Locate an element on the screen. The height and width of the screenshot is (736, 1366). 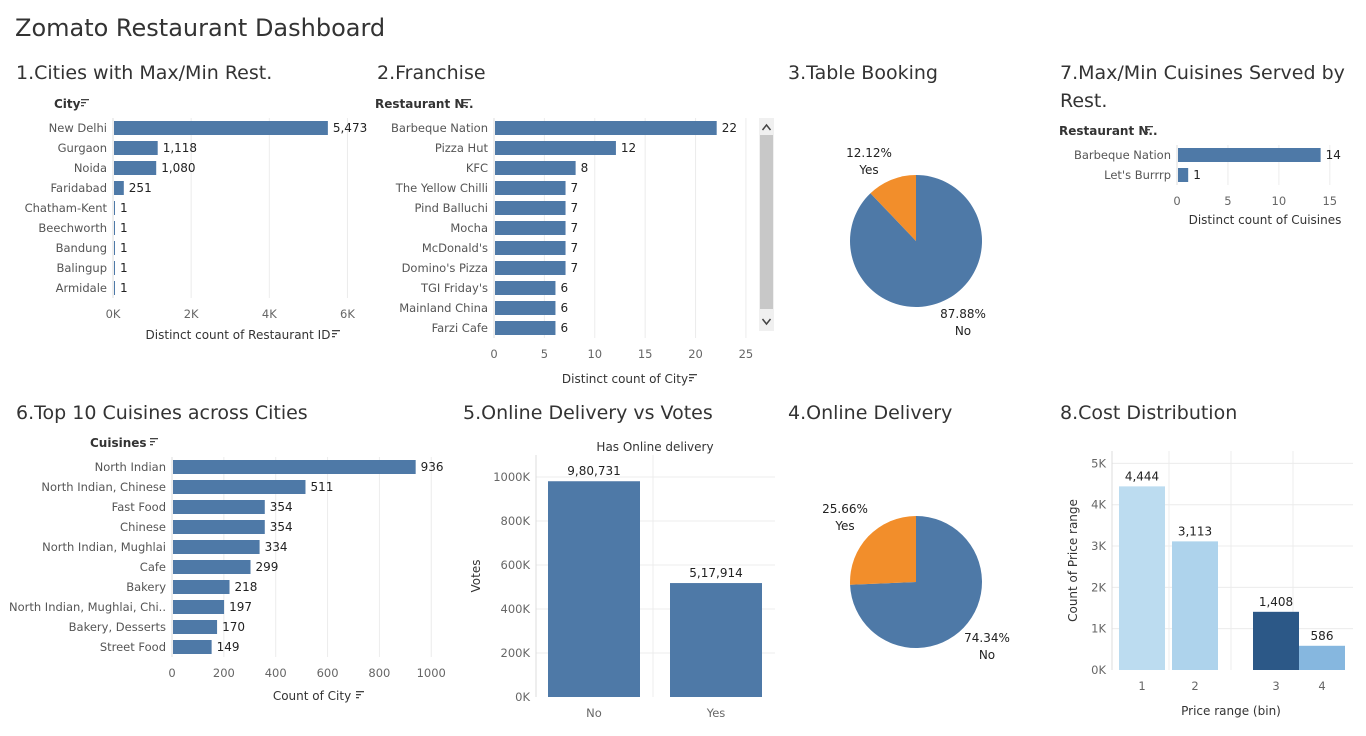
tick-label: 600K is located at coordinates (516, 565).